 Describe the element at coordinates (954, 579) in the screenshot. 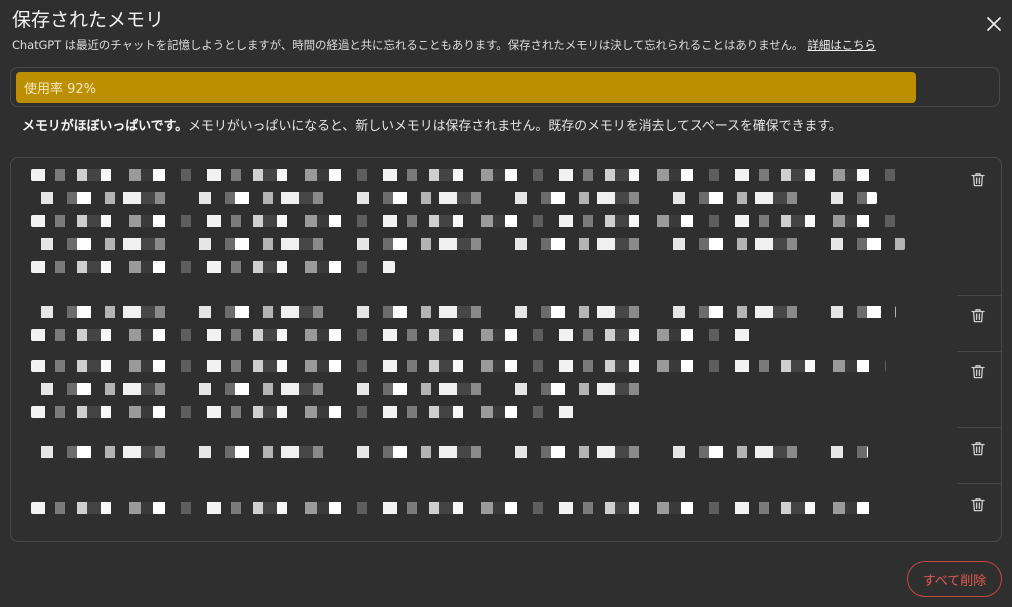

I see `delete-all-button: すべて削除` at that location.